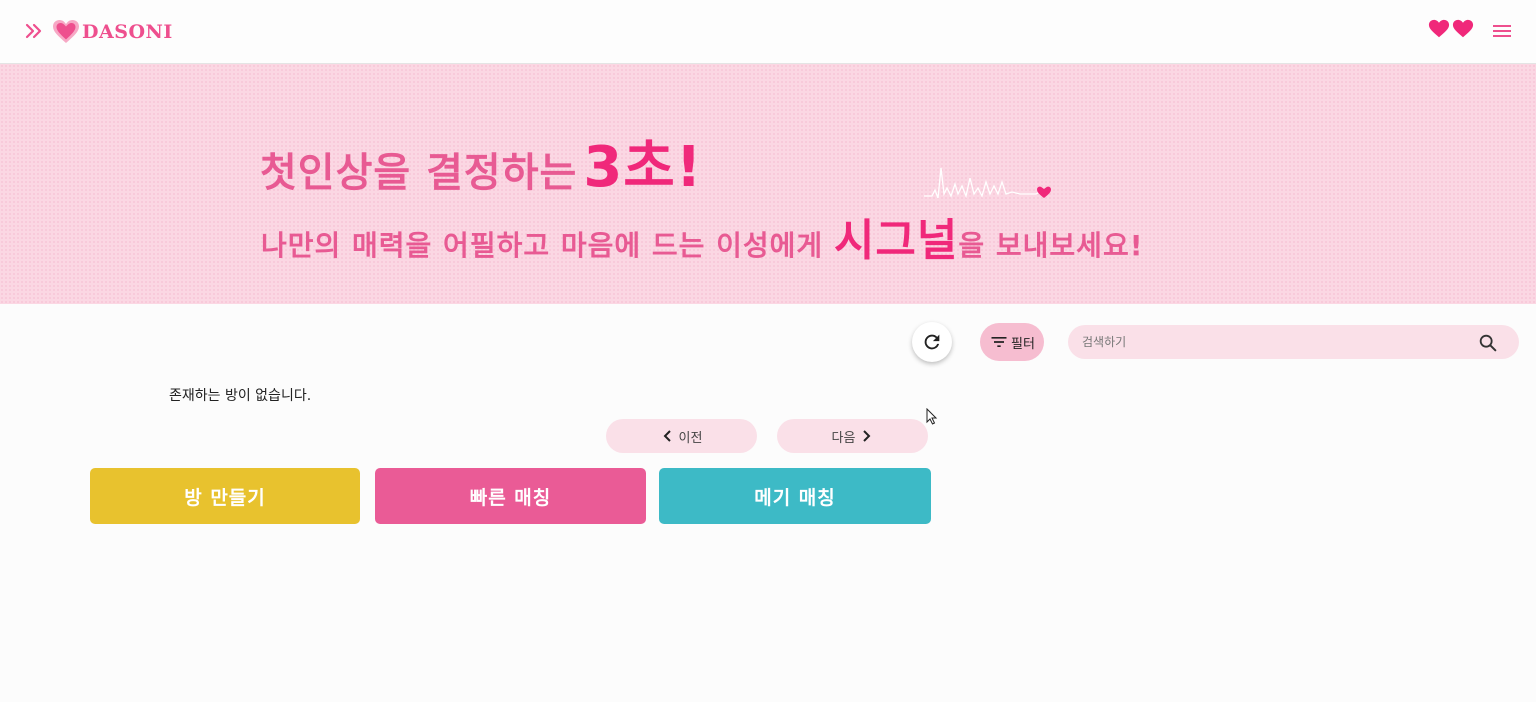 The height and width of the screenshot is (702, 1536). Describe the element at coordinates (542, 245) in the screenshot. I see `banner-subline-before: 나만의 매력을 어필하고 마음에 드는 이성에게` at that location.